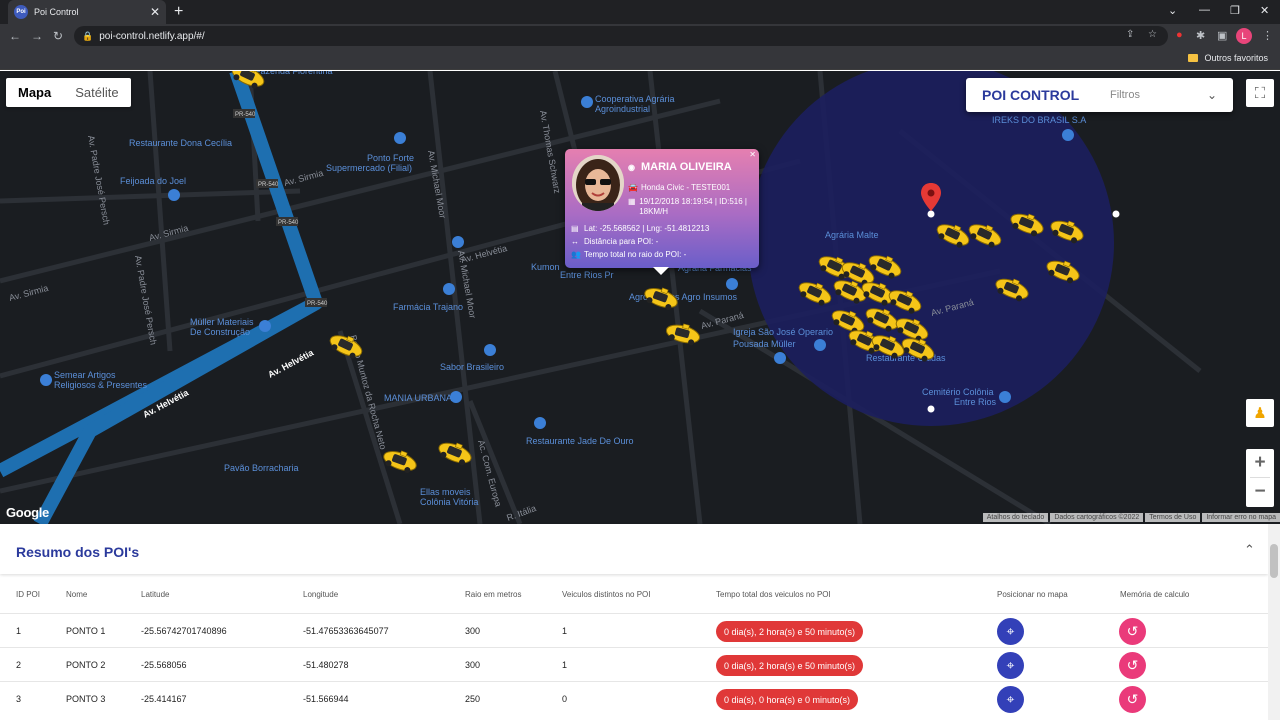 This screenshot has height=720, width=1280. I want to click on forward-icon: →, so click(37, 36).